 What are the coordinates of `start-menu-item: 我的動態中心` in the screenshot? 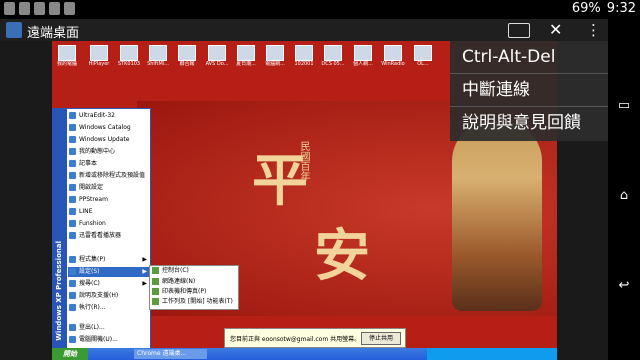 It's located at (109, 152).